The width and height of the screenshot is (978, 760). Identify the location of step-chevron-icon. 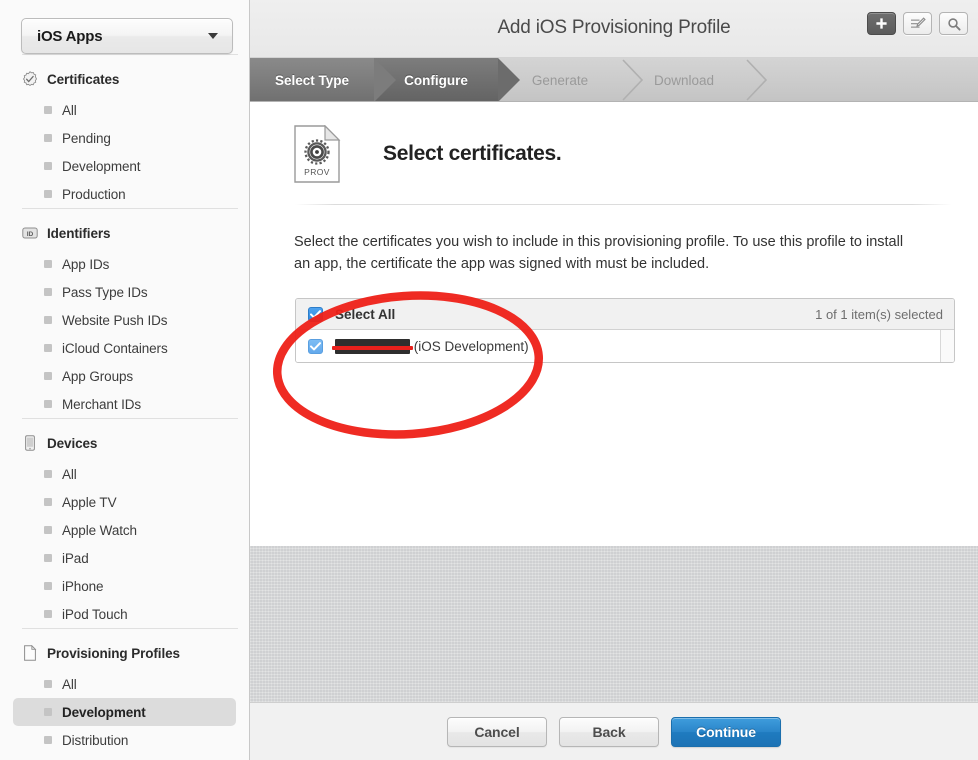
(757, 80).